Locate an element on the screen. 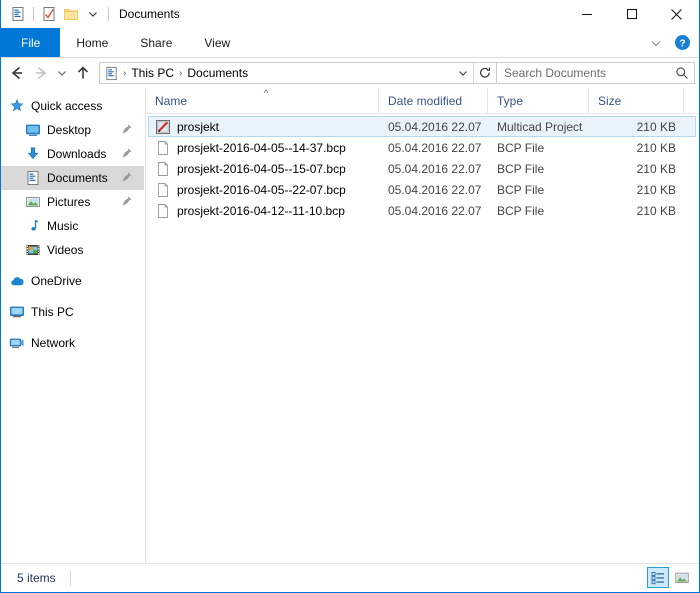 The image size is (700, 593). properties-icon is located at coordinates (18, 14).